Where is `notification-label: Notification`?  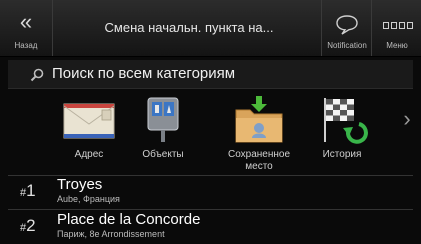
notification-label: Notification is located at coordinates (347, 45).